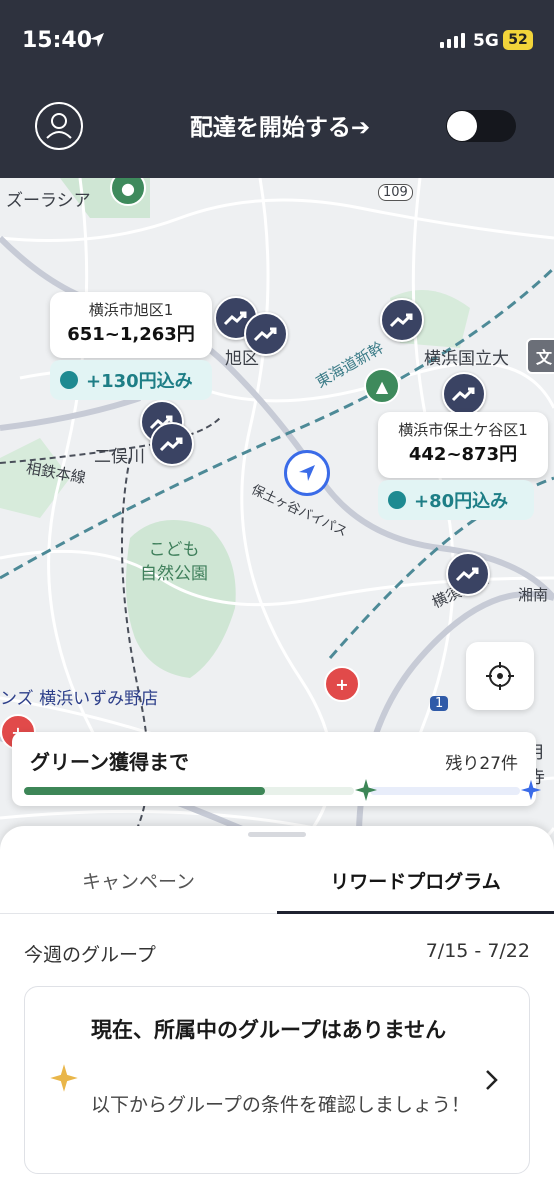 The height and width of the screenshot is (1200, 554). I want to click on progress-remaining: 残り27件, so click(481, 764).